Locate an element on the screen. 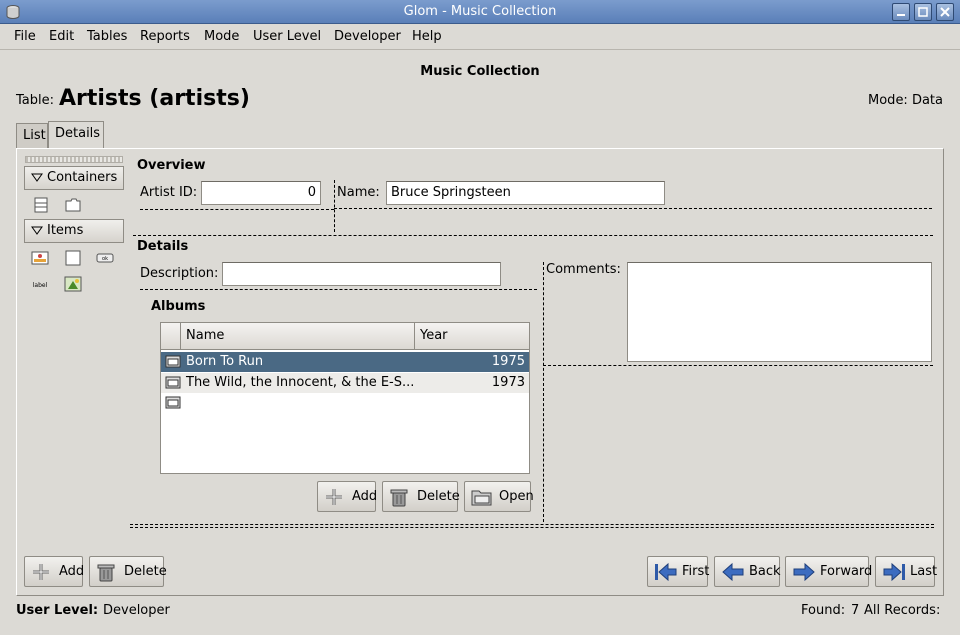 The image size is (960, 635). table-row-new is located at coordinates (345, 403).